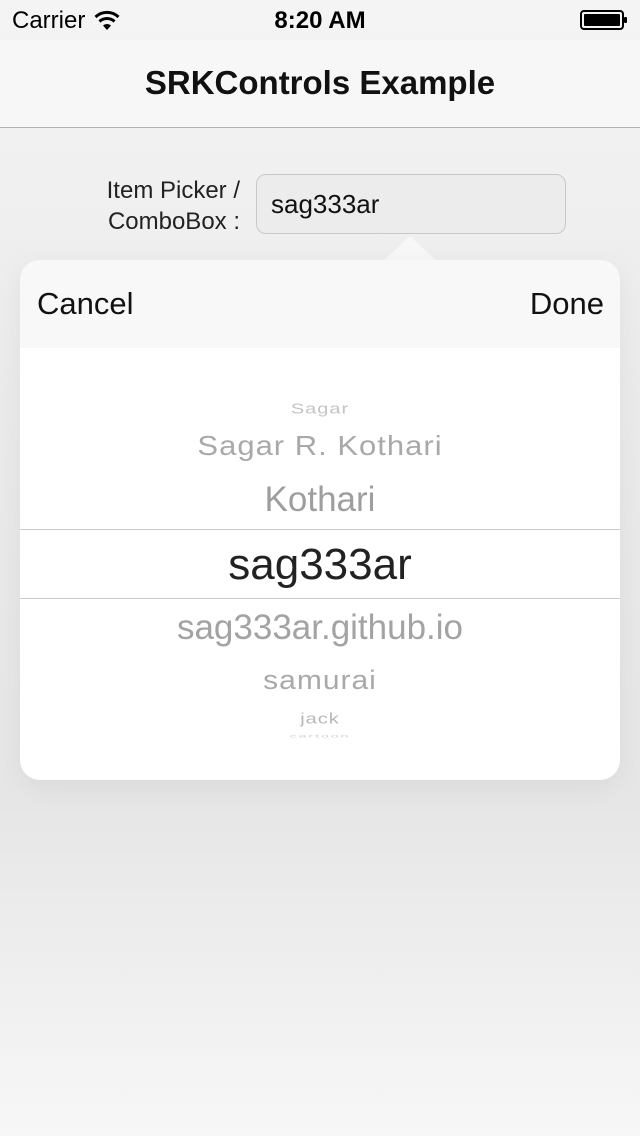 This screenshot has height=1136, width=640. I want to click on nav-title: SRKControls Example, so click(320, 82).